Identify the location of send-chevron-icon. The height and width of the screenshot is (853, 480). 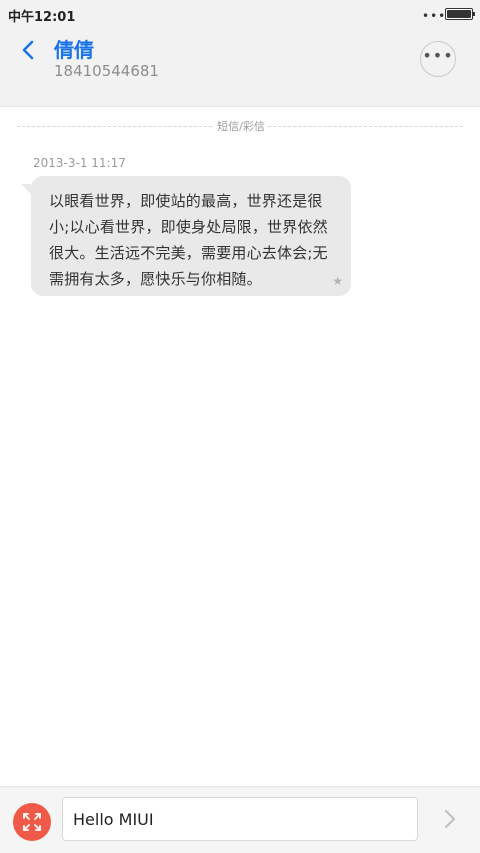
(450, 819).